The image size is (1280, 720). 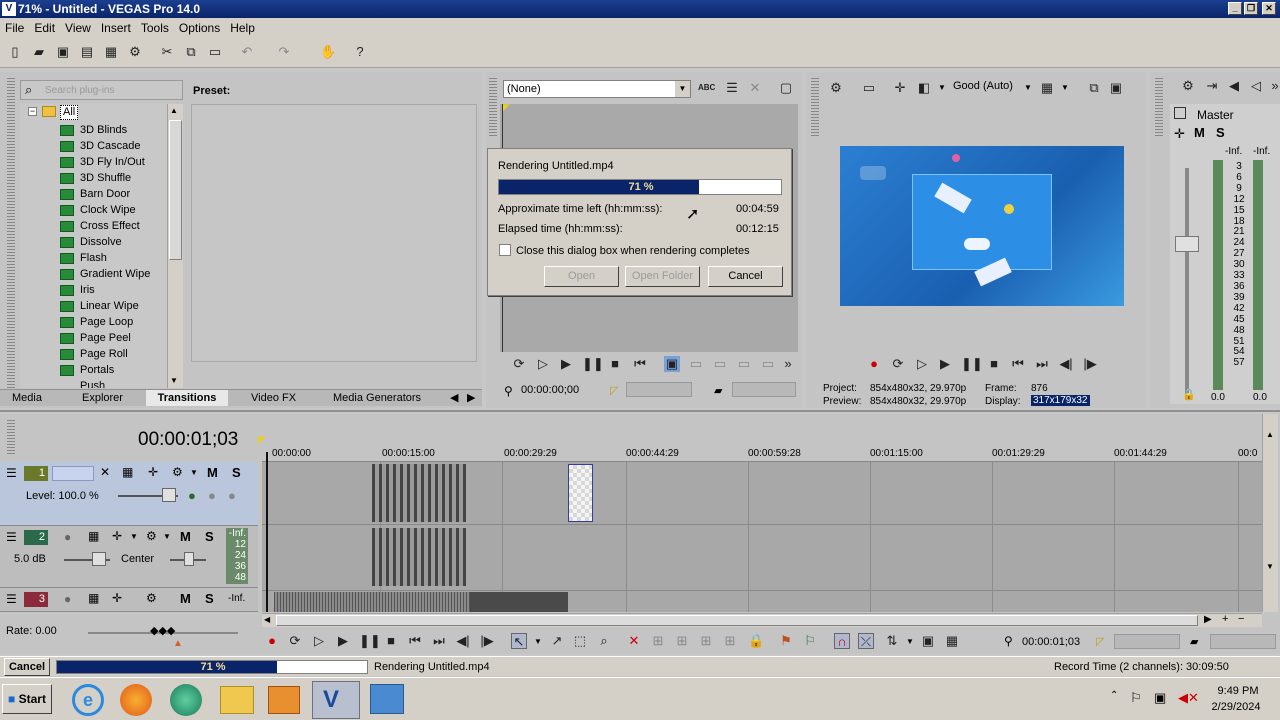 I want to click on redo-icon: ↷, so click(x=284, y=52).